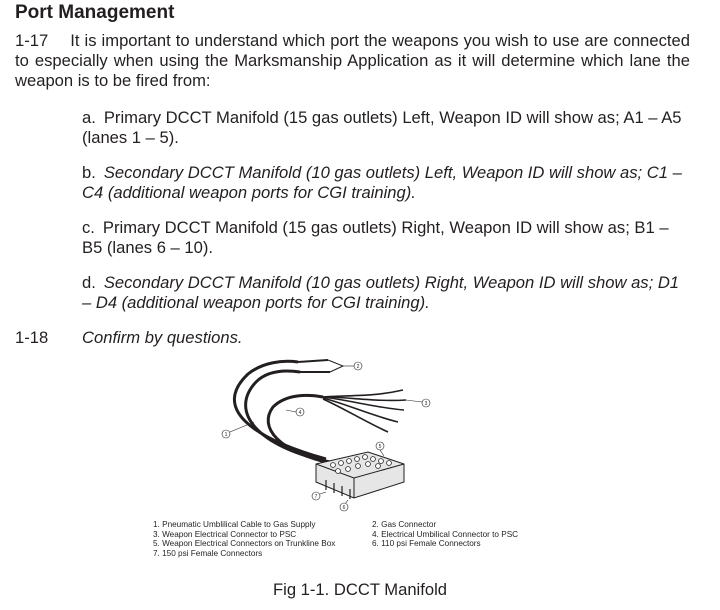  What do you see at coordinates (404, 524) in the screenshot?
I see `legend-item: 2. Gas Connector` at bounding box center [404, 524].